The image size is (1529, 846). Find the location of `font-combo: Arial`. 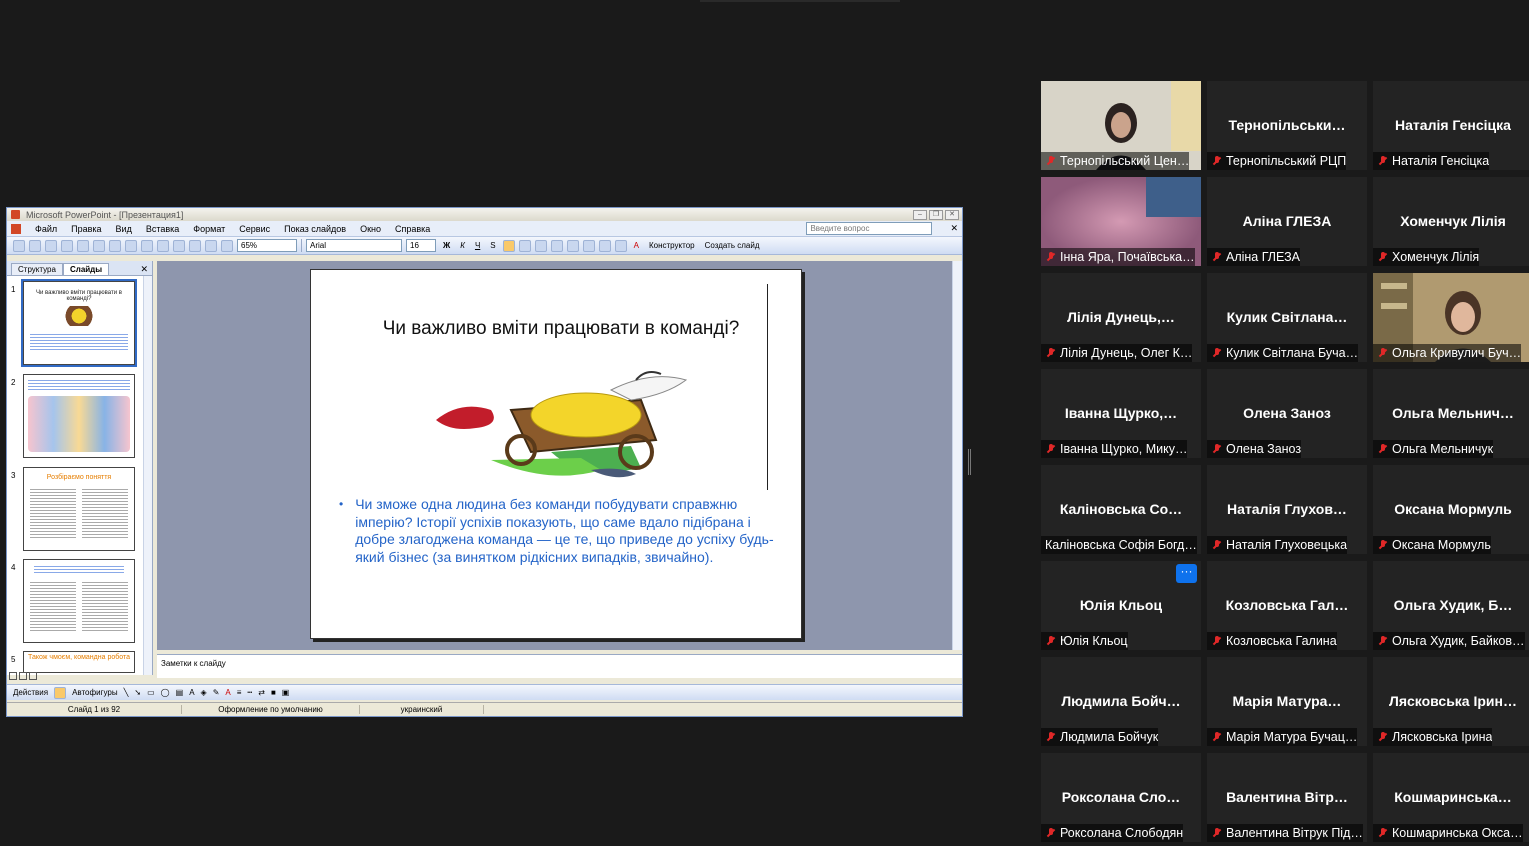

font-combo: Arial is located at coordinates (354, 245).